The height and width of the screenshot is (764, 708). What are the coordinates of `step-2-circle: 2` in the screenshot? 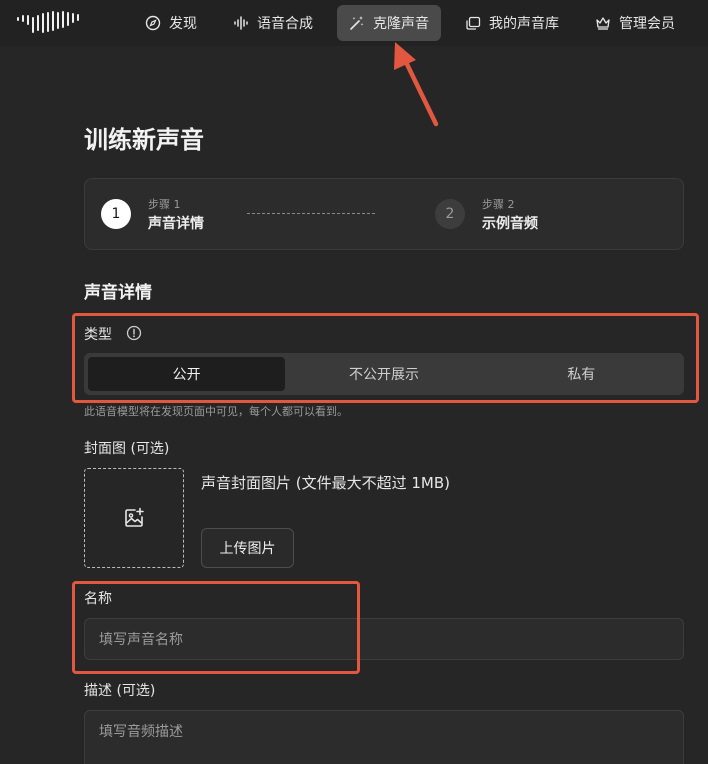 It's located at (450, 214).